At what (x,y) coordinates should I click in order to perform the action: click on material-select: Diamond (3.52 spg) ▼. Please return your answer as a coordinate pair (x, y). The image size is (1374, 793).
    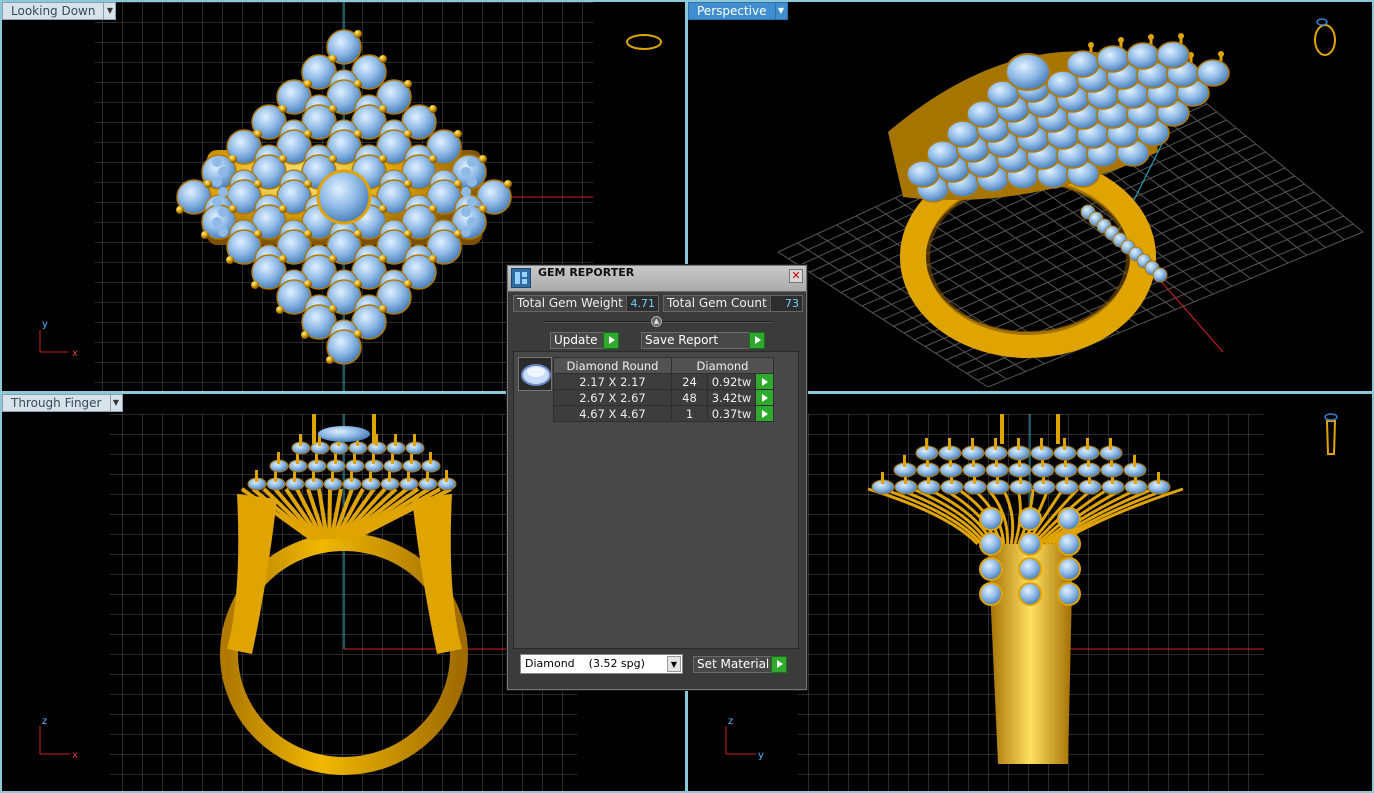
    Looking at the image, I should click on (601, 664).